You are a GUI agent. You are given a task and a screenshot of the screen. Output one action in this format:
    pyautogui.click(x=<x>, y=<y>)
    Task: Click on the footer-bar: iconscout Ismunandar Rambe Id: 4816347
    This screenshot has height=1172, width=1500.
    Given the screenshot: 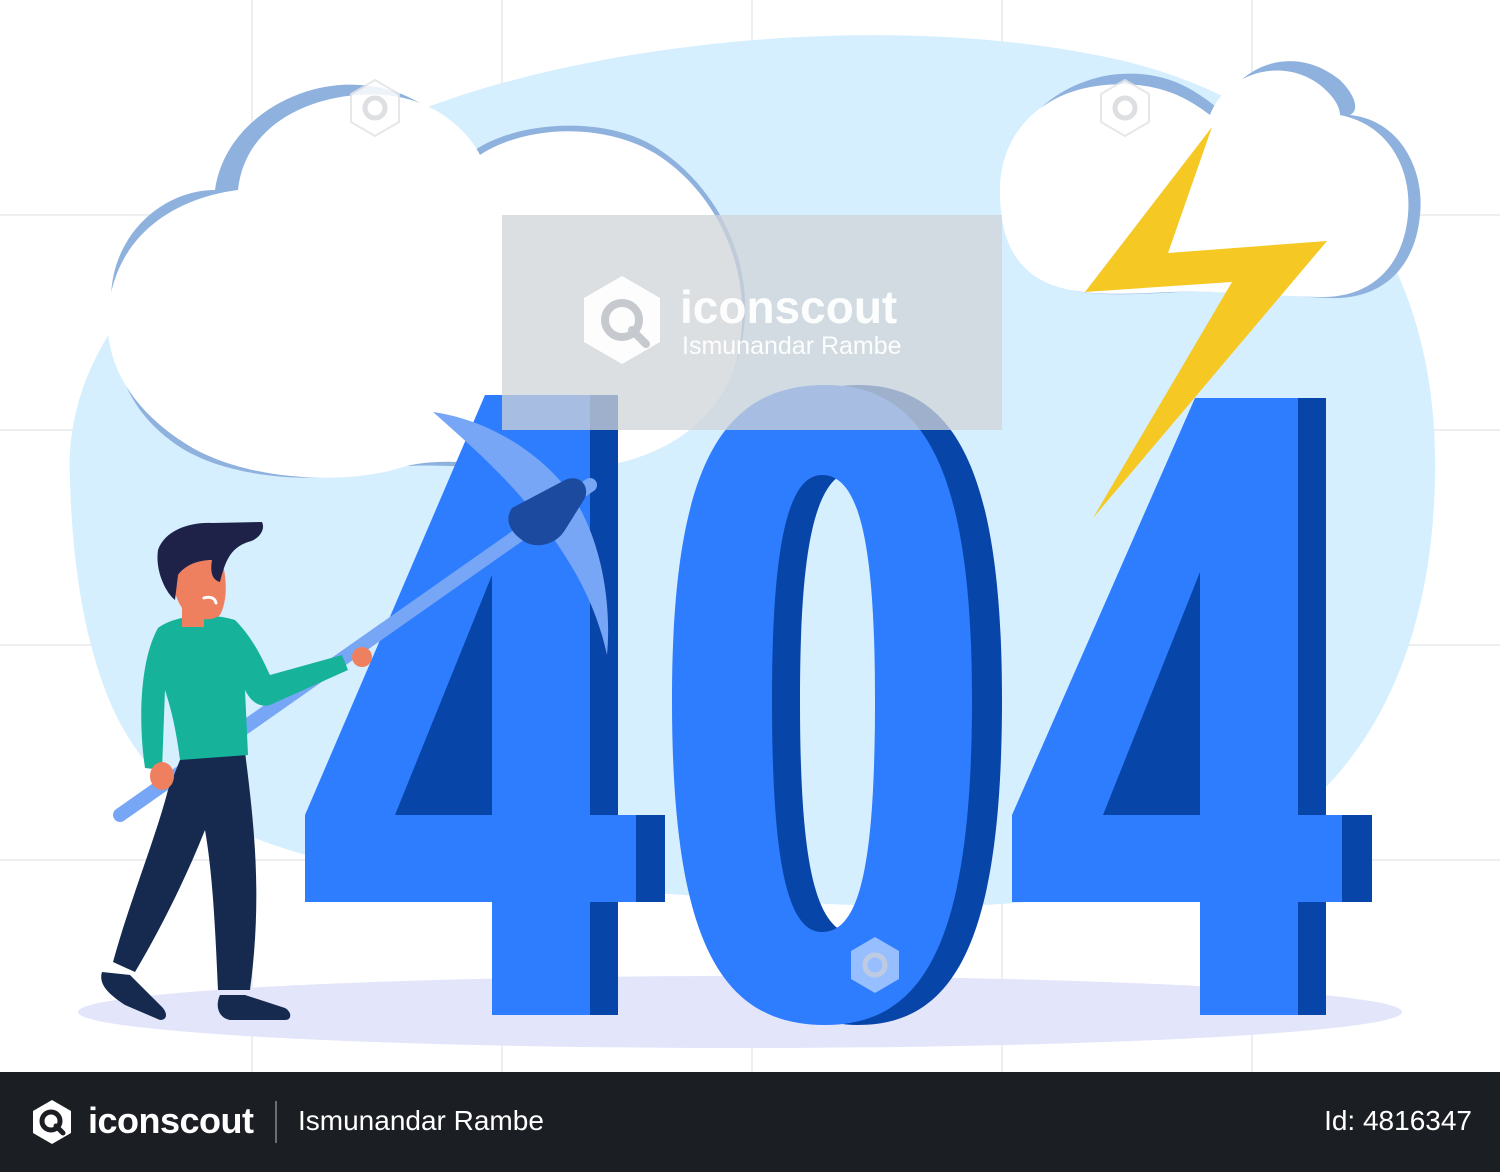 What is the action you would take?
    pyautogui.click(x=750, y=1122)
    